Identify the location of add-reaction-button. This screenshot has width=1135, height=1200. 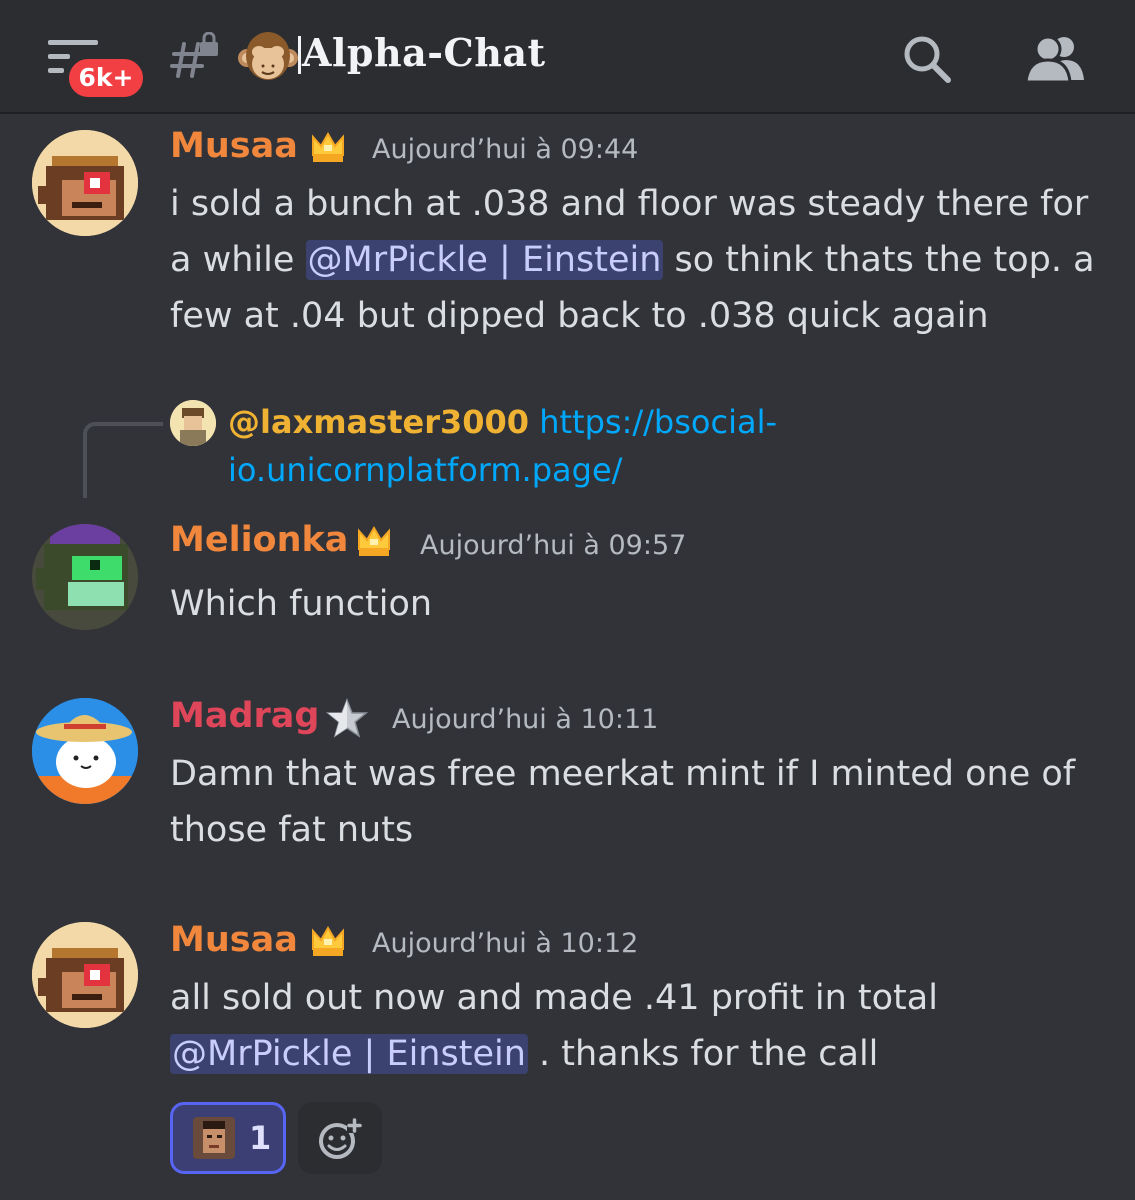
(340, 1138).